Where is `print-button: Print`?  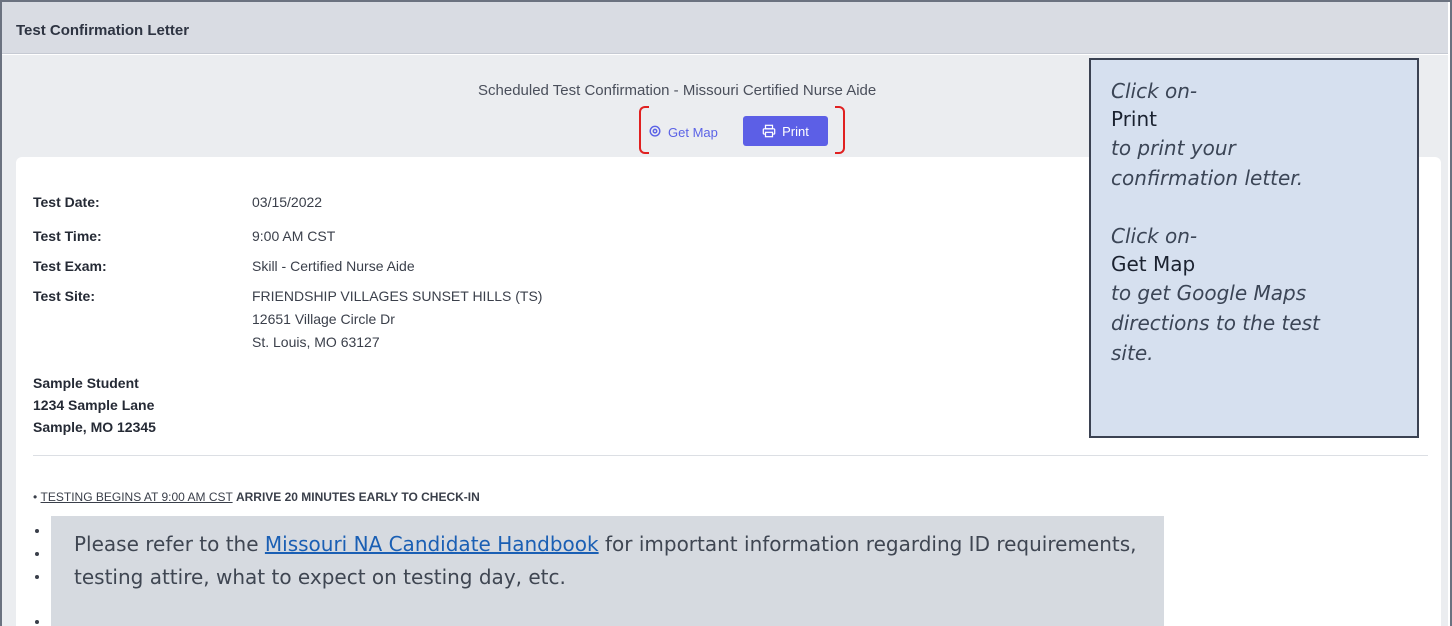
print-button: Print is located at coordinates (785, 131).